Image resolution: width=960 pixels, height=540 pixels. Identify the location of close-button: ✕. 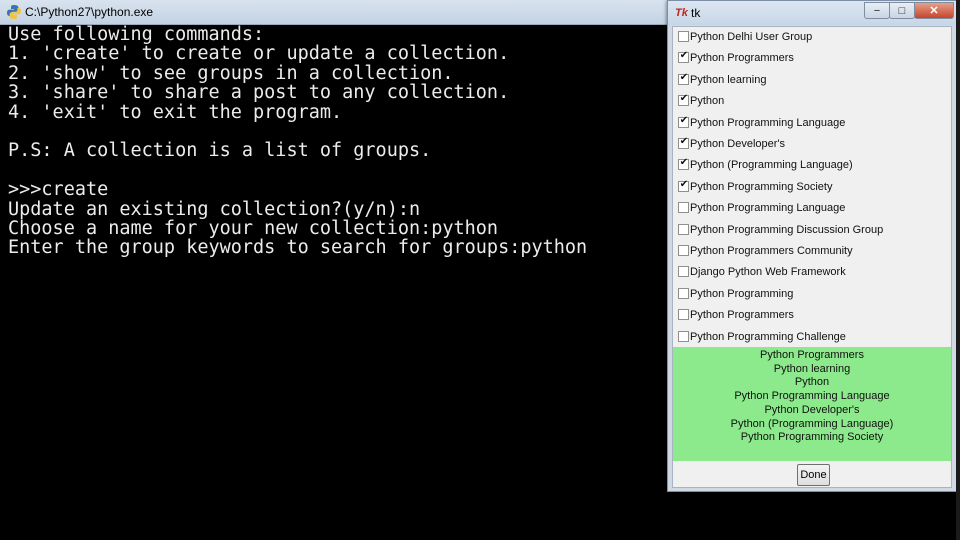
(934, 10).